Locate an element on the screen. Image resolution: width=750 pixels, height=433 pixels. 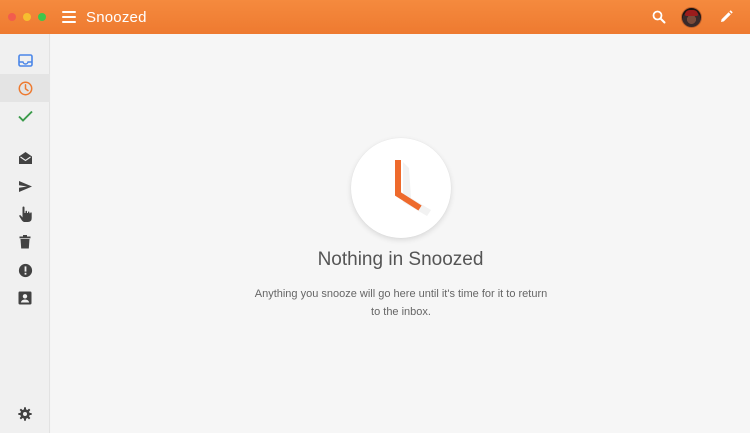
minimize-window-button is located at coordinates (27, 17).